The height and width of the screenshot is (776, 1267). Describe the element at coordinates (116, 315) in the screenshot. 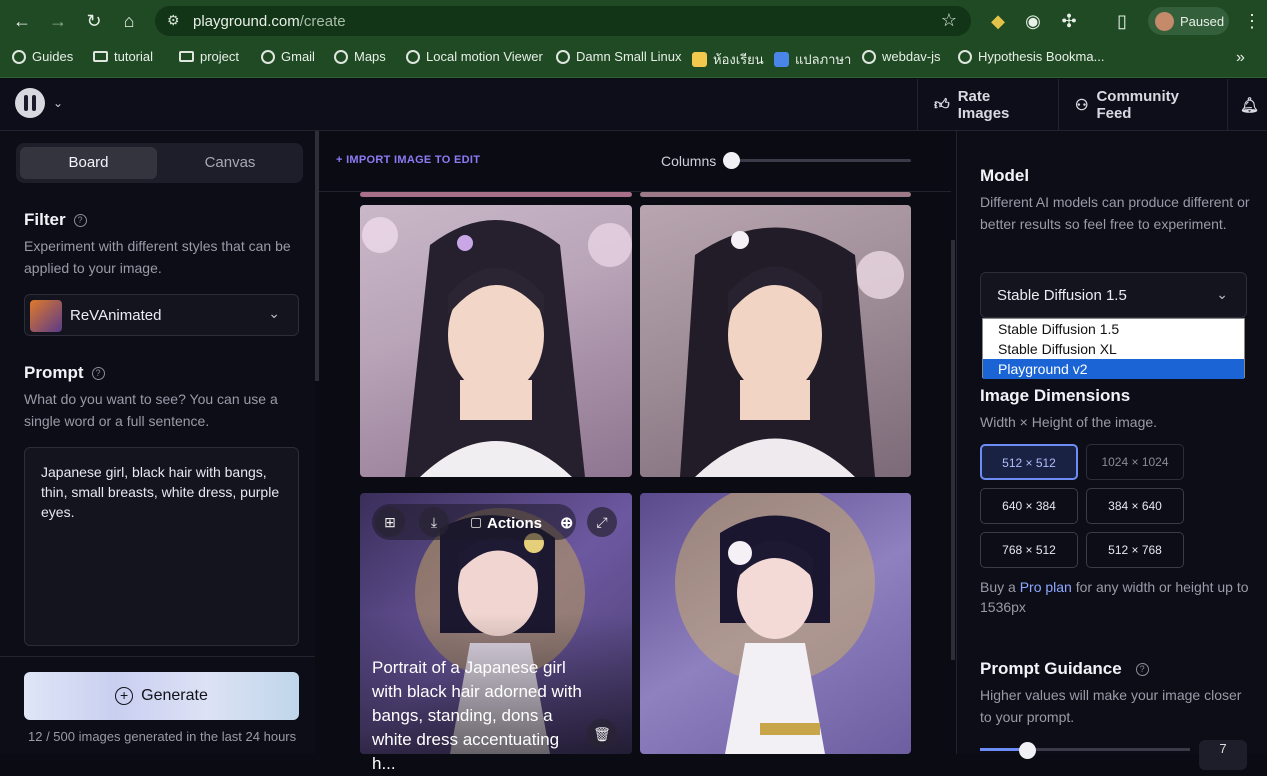

I see `filter-value: ReVAnimated` at that location.